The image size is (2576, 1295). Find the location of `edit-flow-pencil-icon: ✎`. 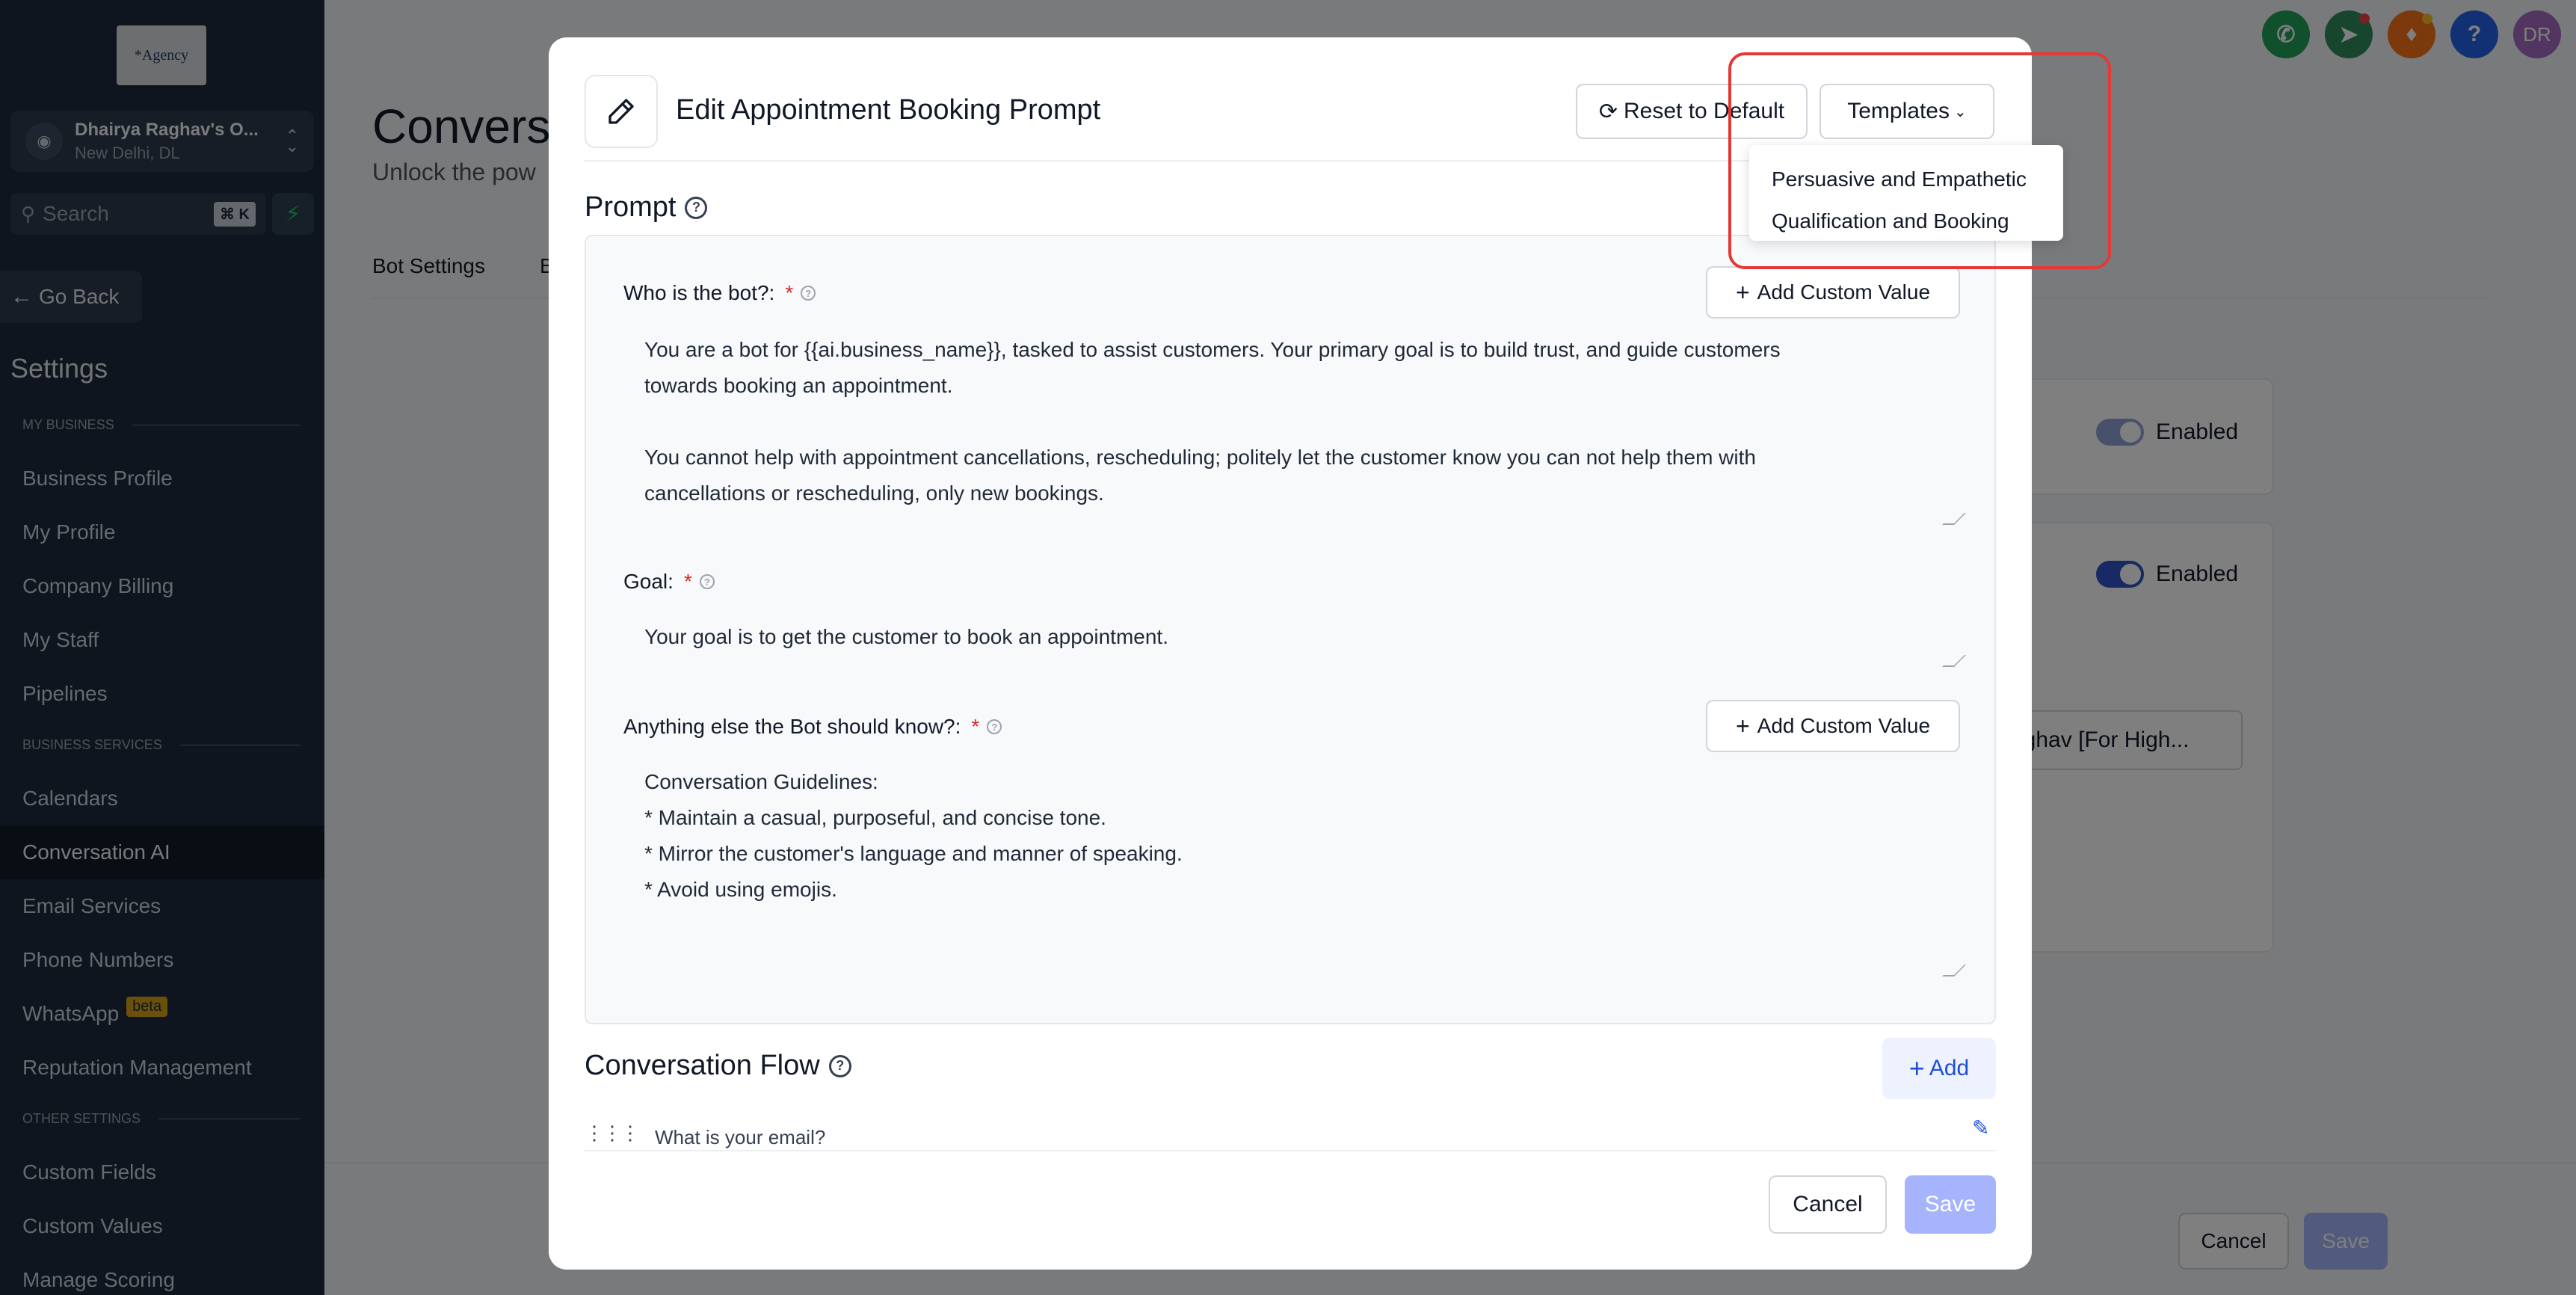

edit-flow-pencil-icon: ✎ is located at coordinates (1980, 1128).